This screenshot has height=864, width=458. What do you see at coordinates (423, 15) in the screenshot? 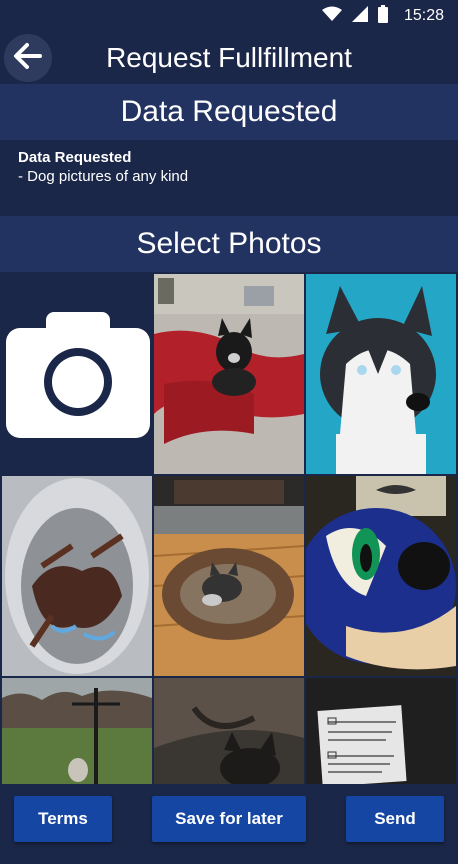
I see `status-time: 15:28` at bounding box center [423, 15].